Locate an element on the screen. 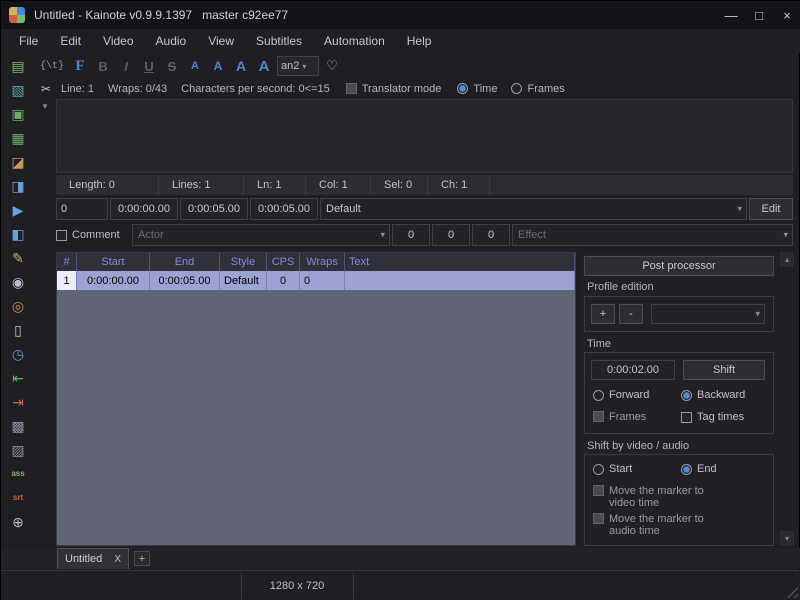 The image size is (800, 600). font-button: F is located at coordinates (80, 66).